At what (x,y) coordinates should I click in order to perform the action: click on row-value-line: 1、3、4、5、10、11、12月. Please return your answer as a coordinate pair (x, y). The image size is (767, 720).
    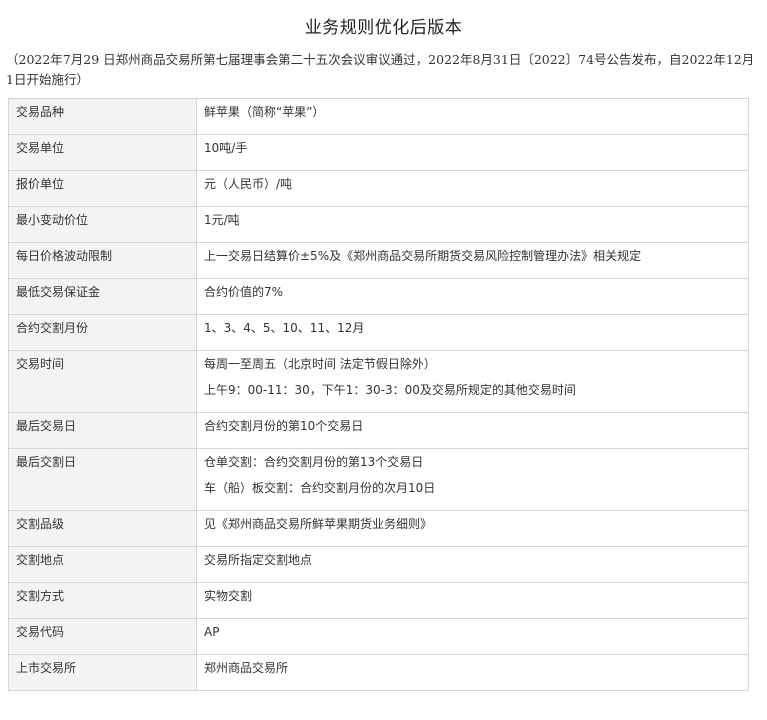
    Looking at the image, I should click on (284, 328).